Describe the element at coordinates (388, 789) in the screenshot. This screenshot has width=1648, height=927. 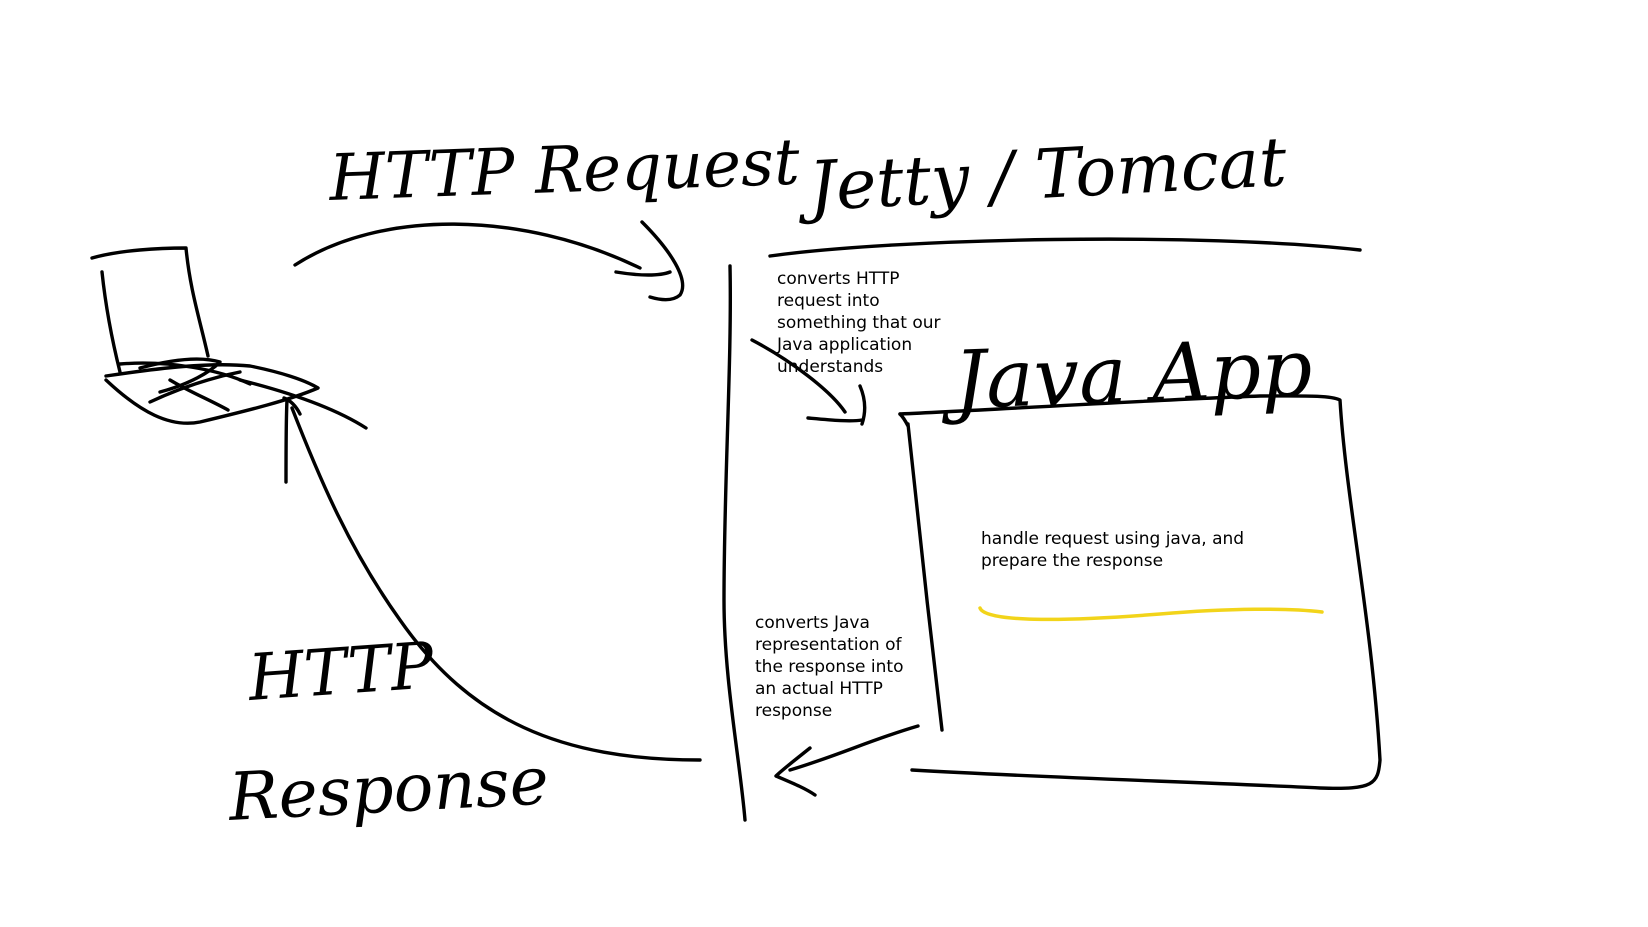
I see `http-response-label-line2: Response` at that location.